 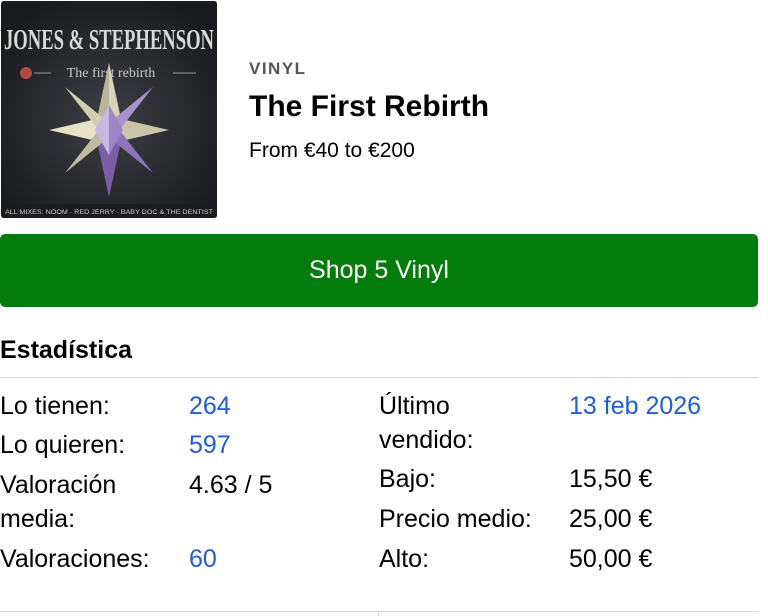 What do you see at coordinates (369, 107) in the screenshot?
I see `release-title: The First Rebirth` at bounding box center [369, 107].